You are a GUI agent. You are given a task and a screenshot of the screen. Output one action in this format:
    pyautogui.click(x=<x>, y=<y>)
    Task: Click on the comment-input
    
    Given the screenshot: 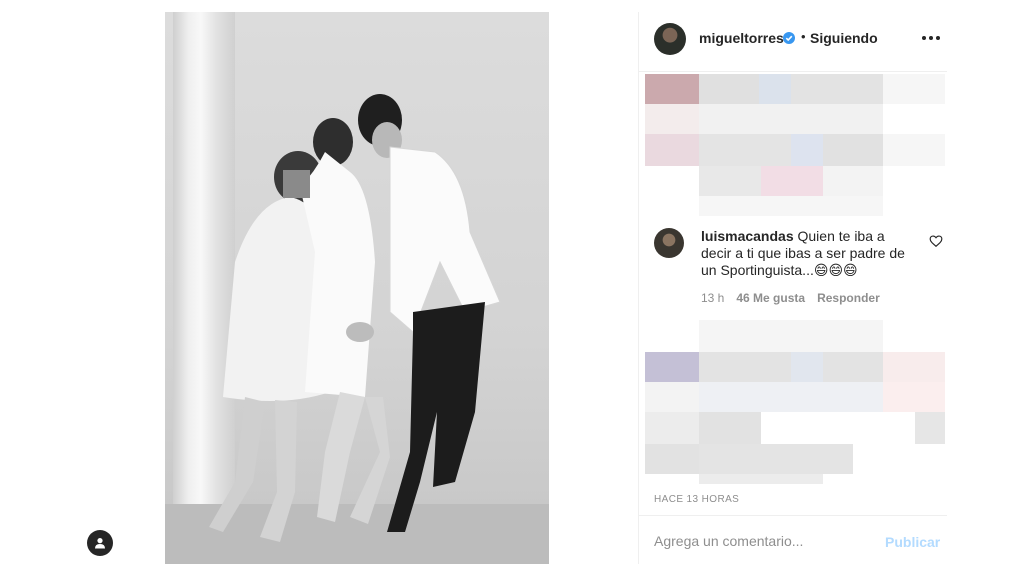 What is the action you would take?
    pyautogui.click(x=761, y=541)
    